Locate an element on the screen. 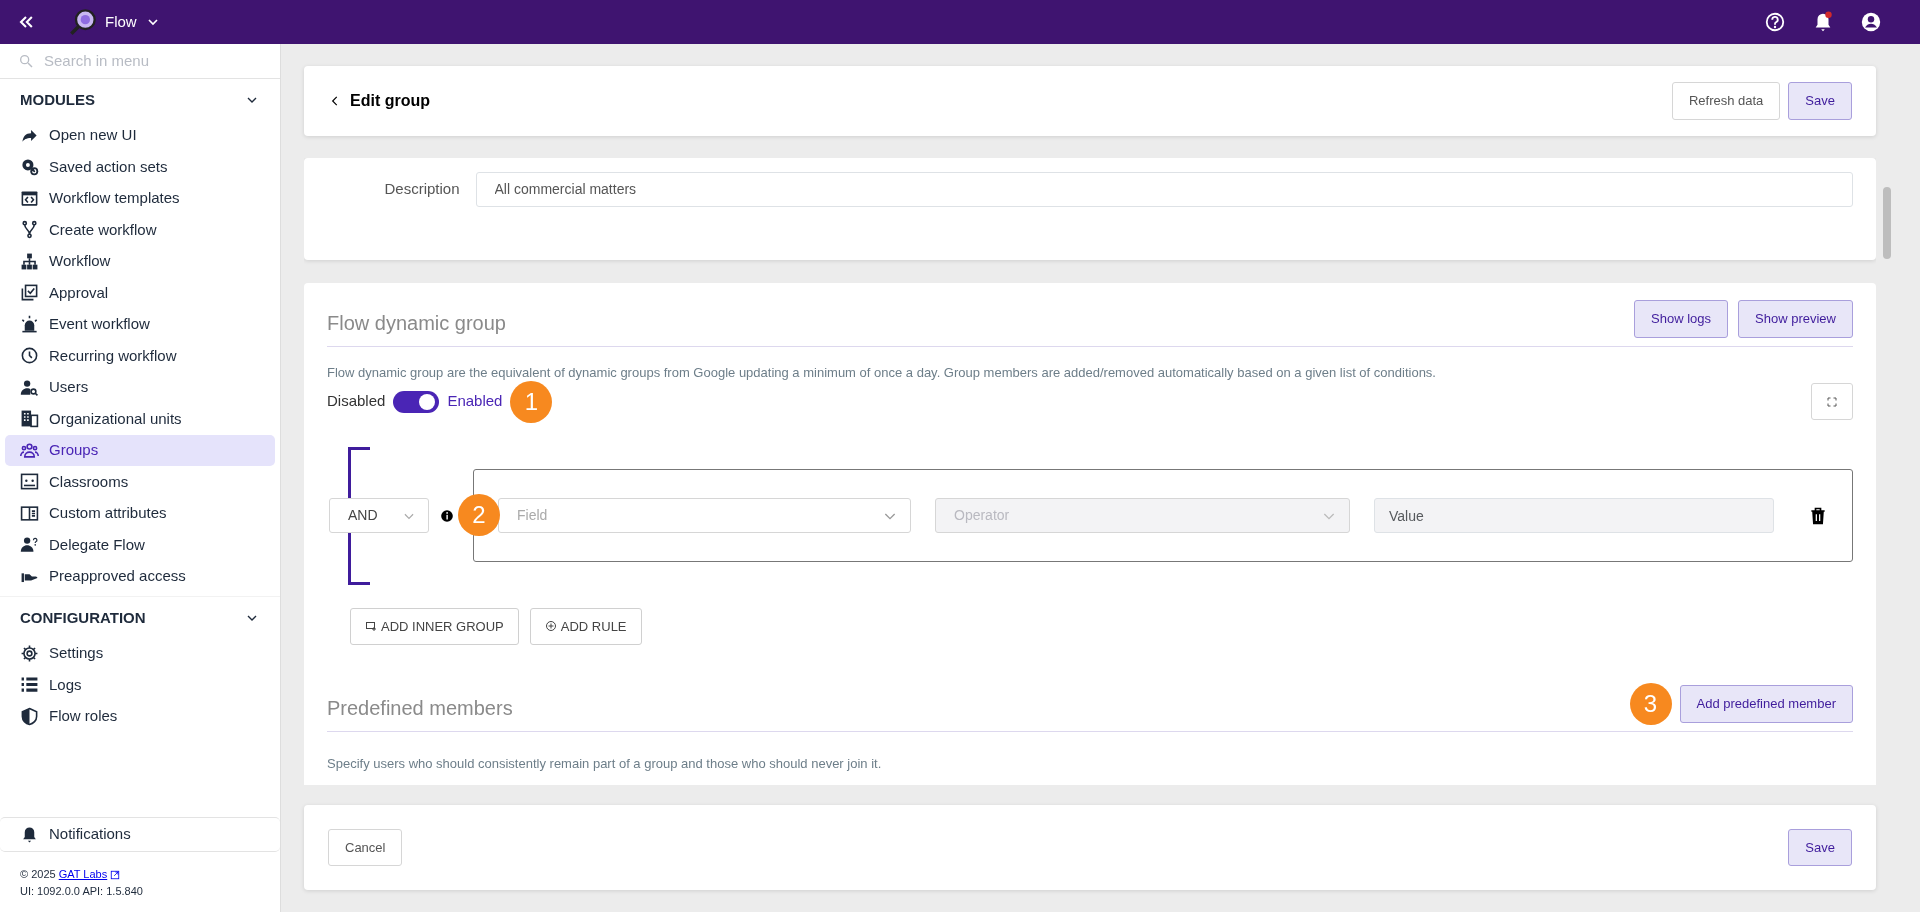 This screenshot has width=1920, height=912. list-icon is located at coordinates (29, 685).